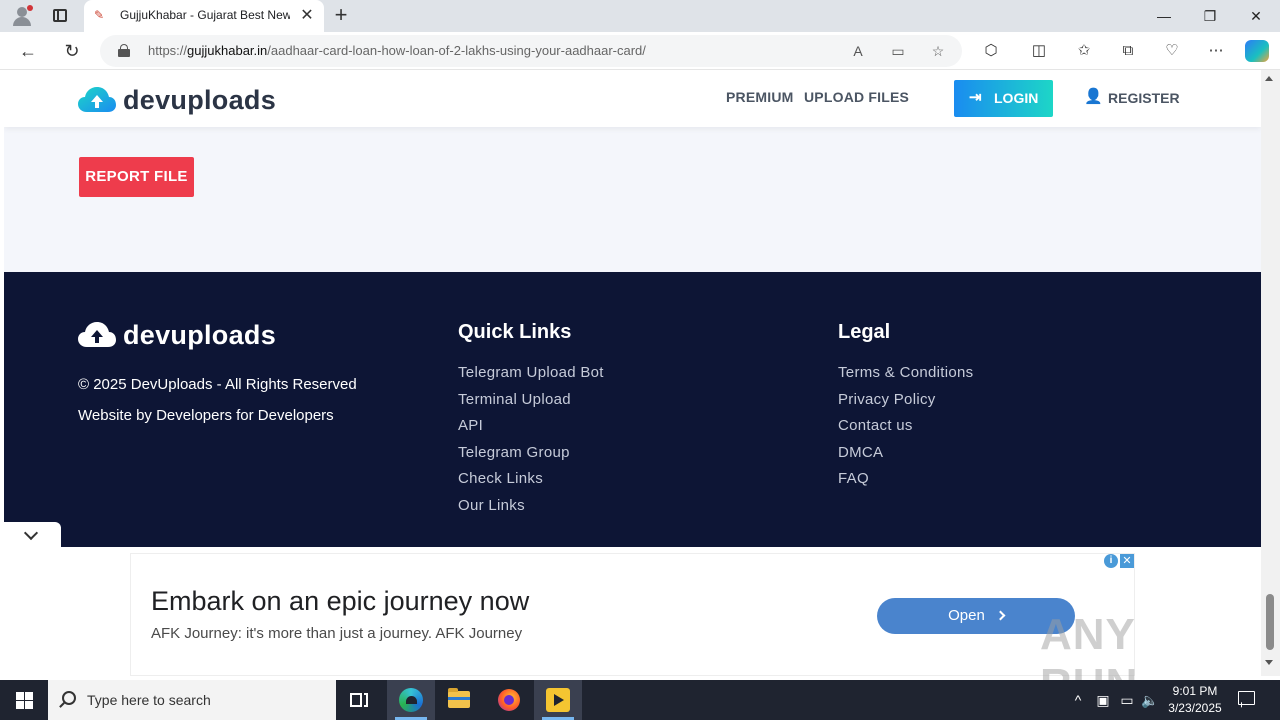  I want to click on extensions-icon: ⬡, so click(991, 51).